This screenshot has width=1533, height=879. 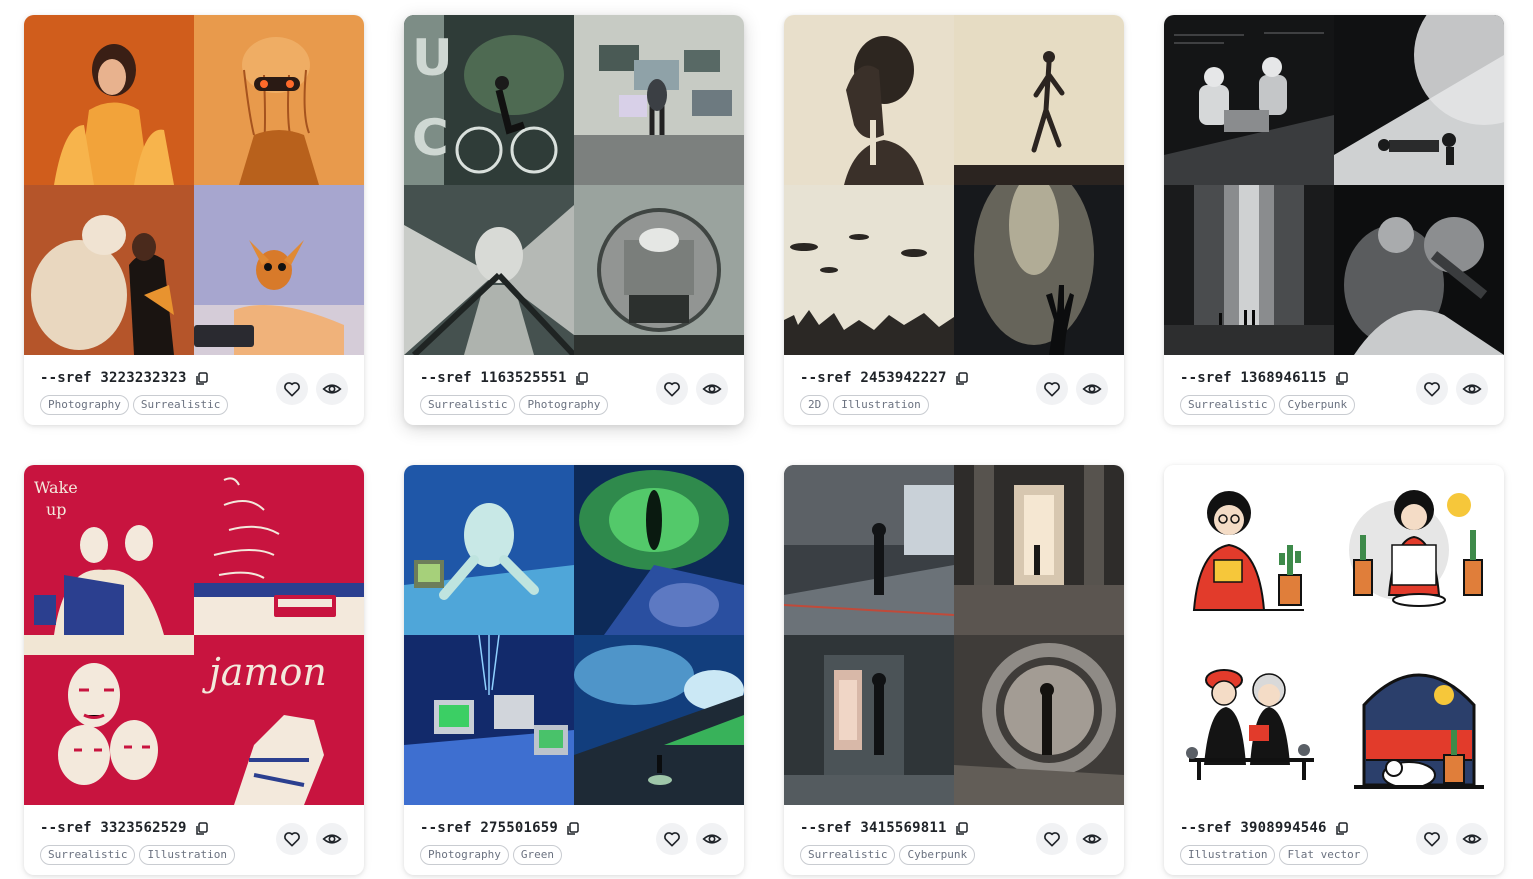 I want to click on thumbnail-image: Wake up, so click(x=109, y=550).